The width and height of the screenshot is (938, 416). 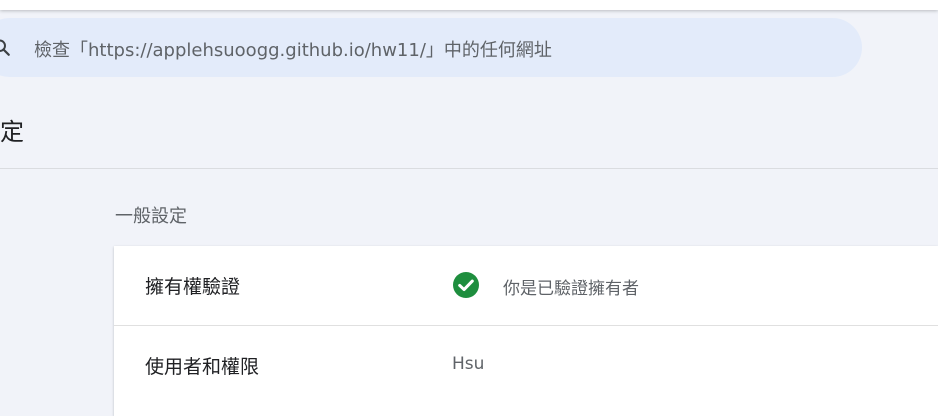 What do you see at coordinates (151, 216) in the screenshot?
I see `section-title: 一般設定` at bounding box center [151, 216].